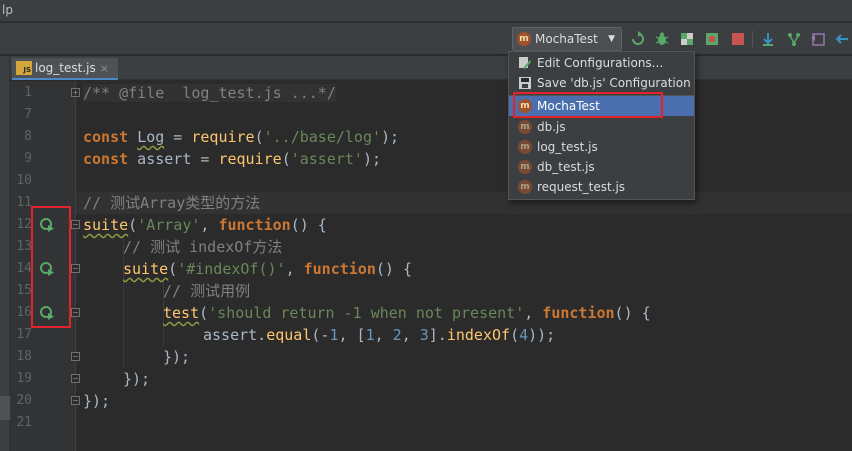 The width and height of the screenshot is (852, 451). I want to click on code-line: const assert = require('assert');, so click(232, 159).